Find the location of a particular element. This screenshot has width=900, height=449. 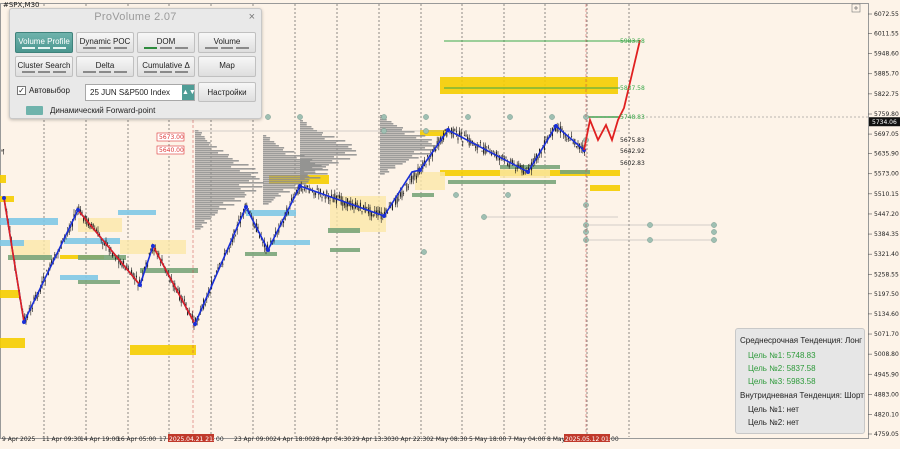

pale-volume-zone is located at coordinates (100, 225).